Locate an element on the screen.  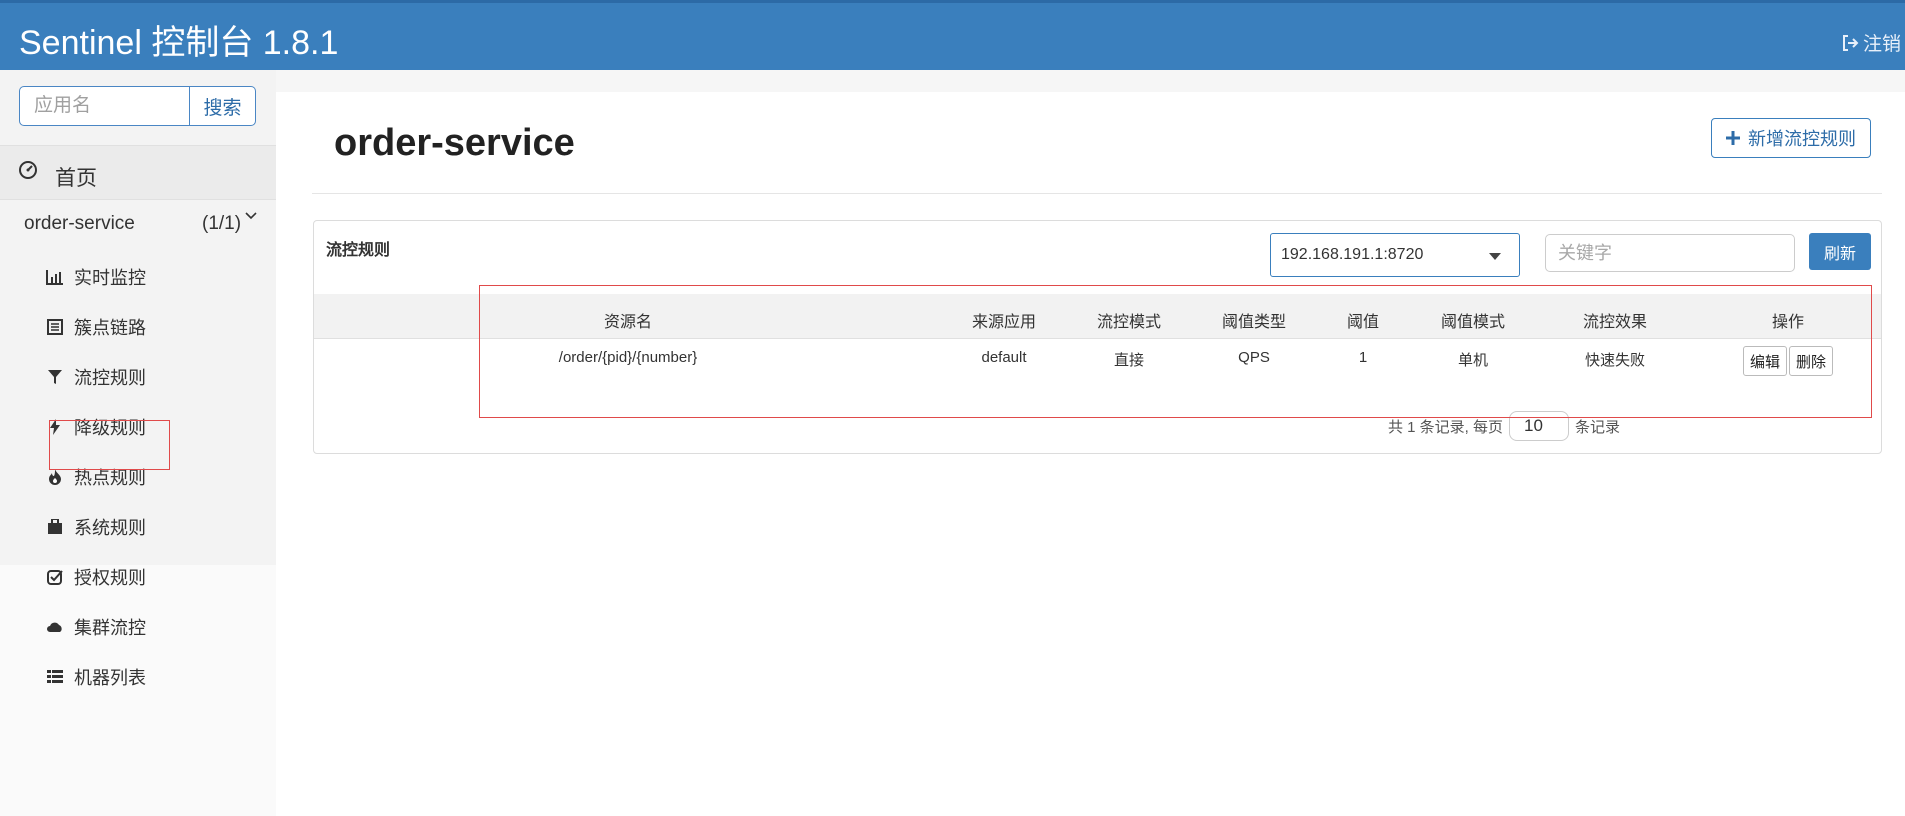
cell-grade: QPS is located at coordinates (1254, 357).